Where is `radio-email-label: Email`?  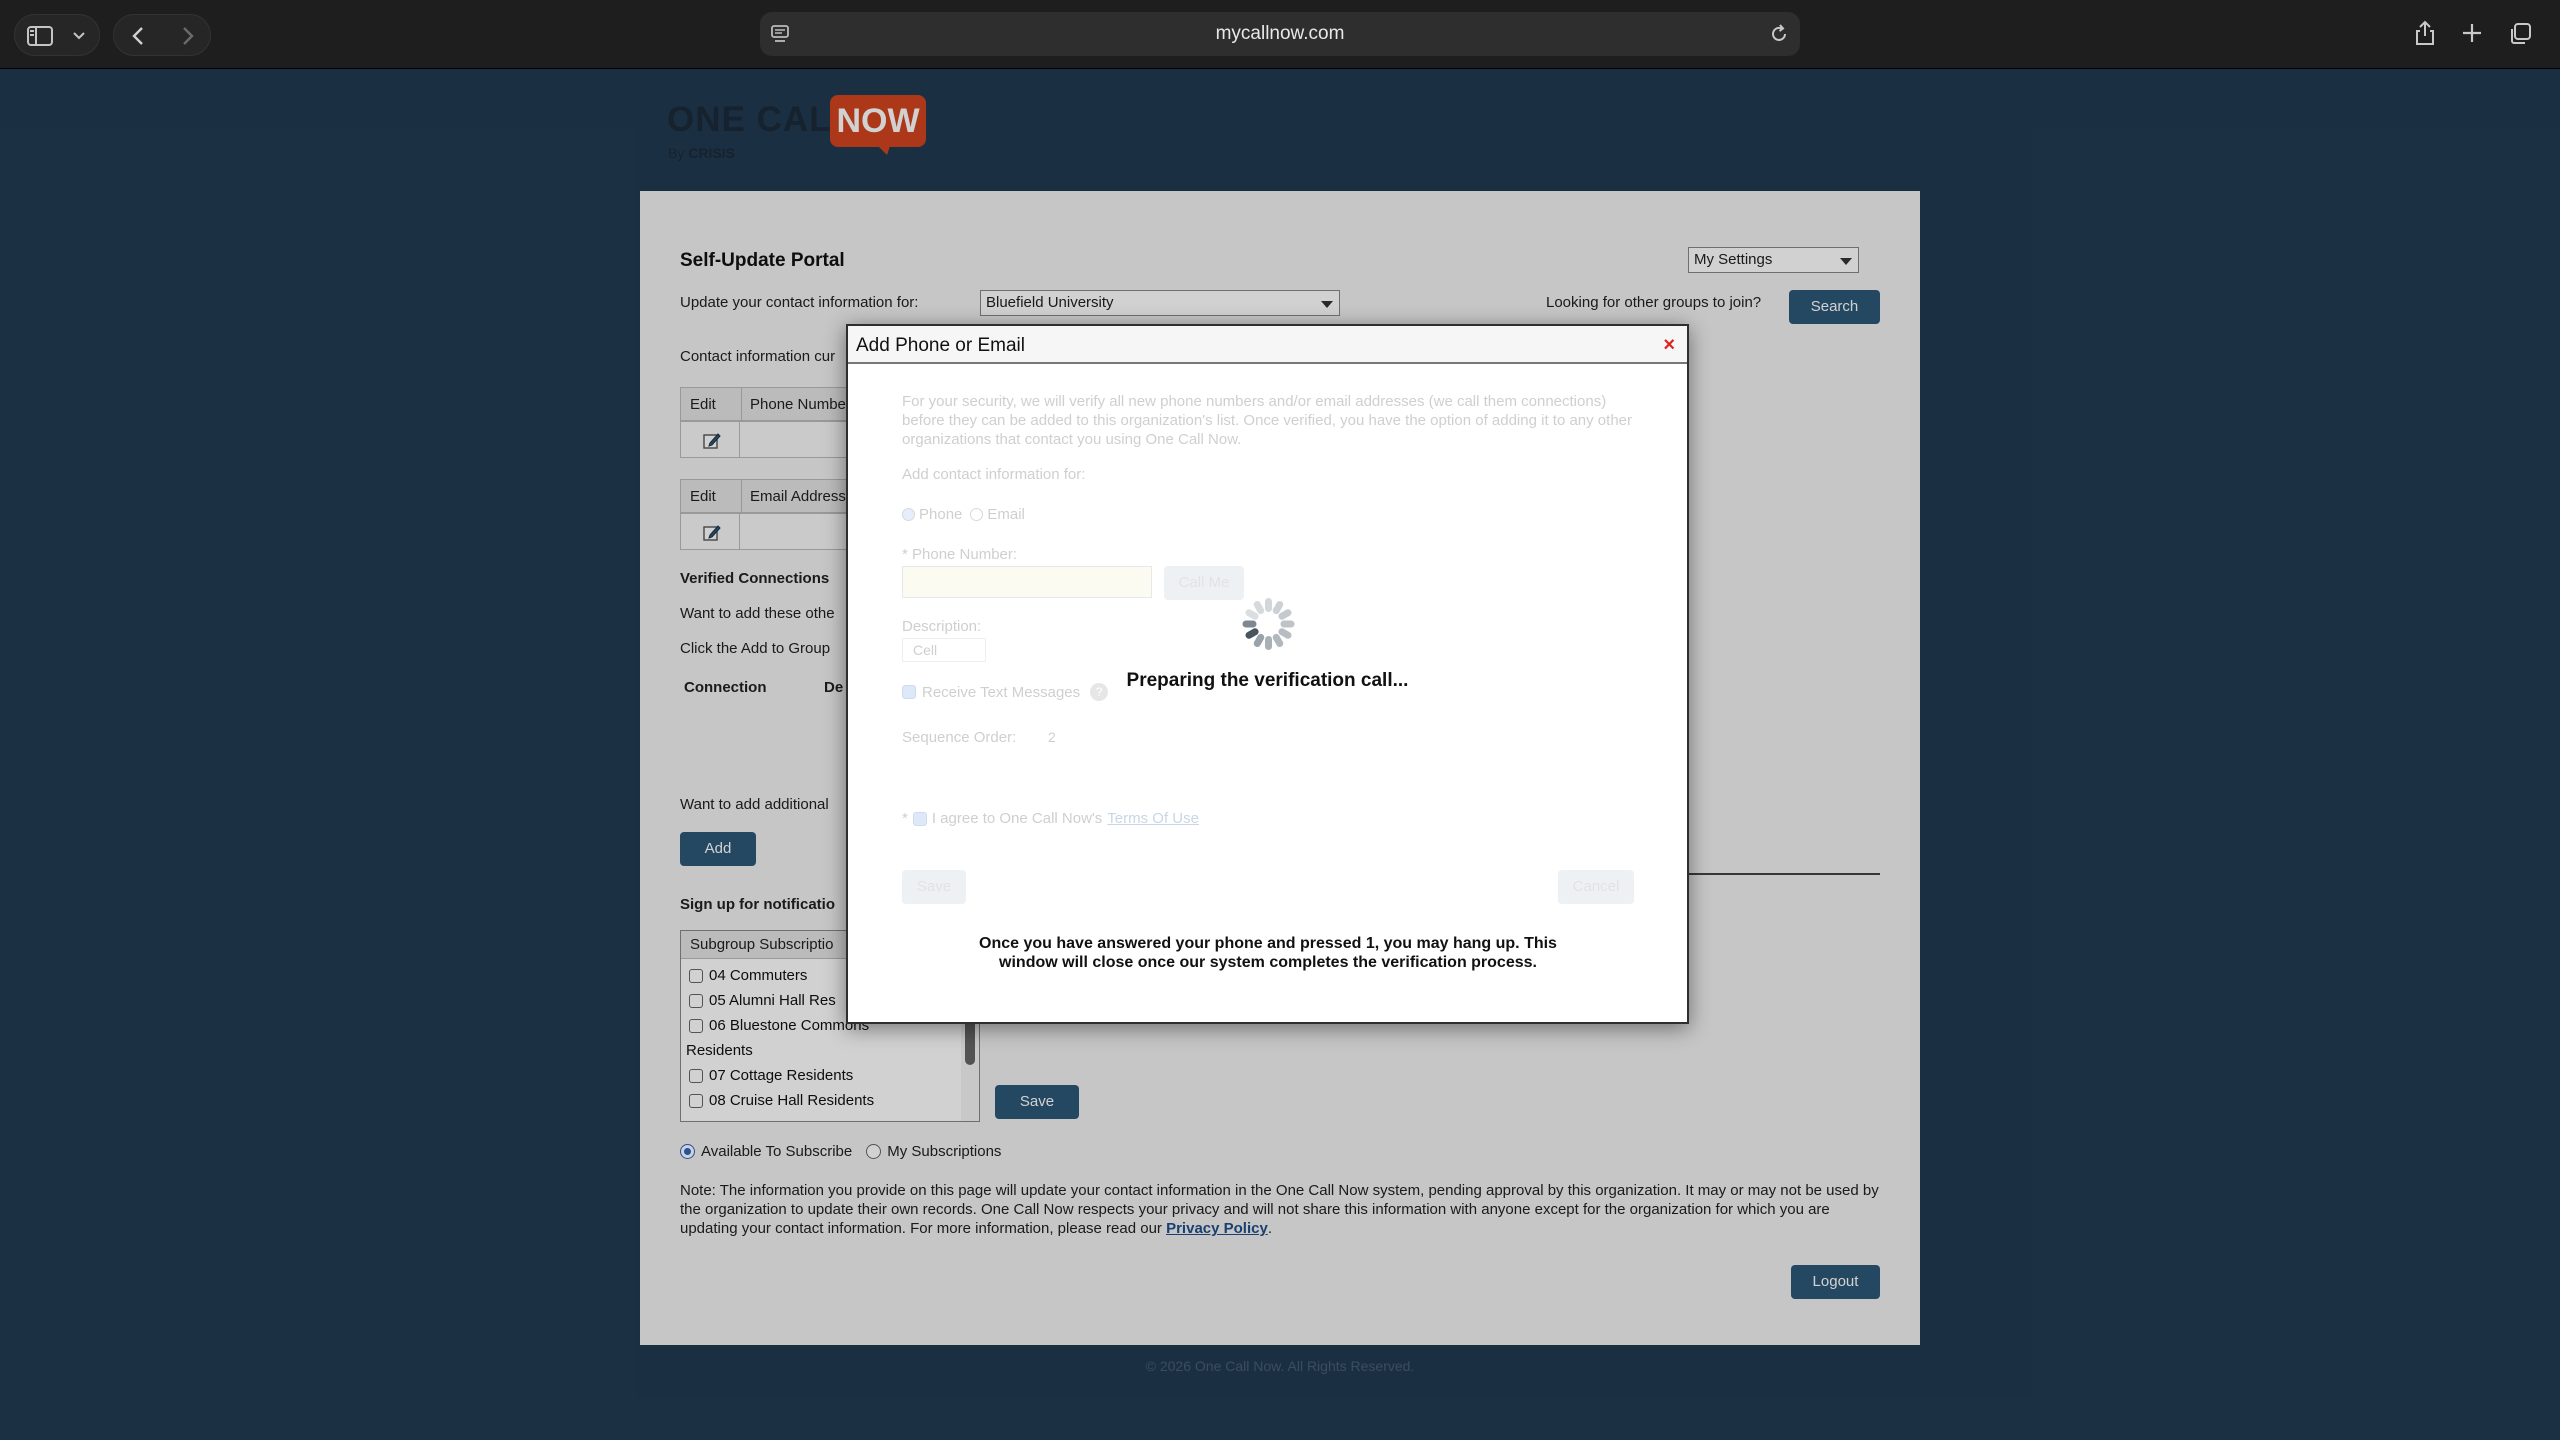 radio-email-label: Email is located at coordinates (1006, 514).